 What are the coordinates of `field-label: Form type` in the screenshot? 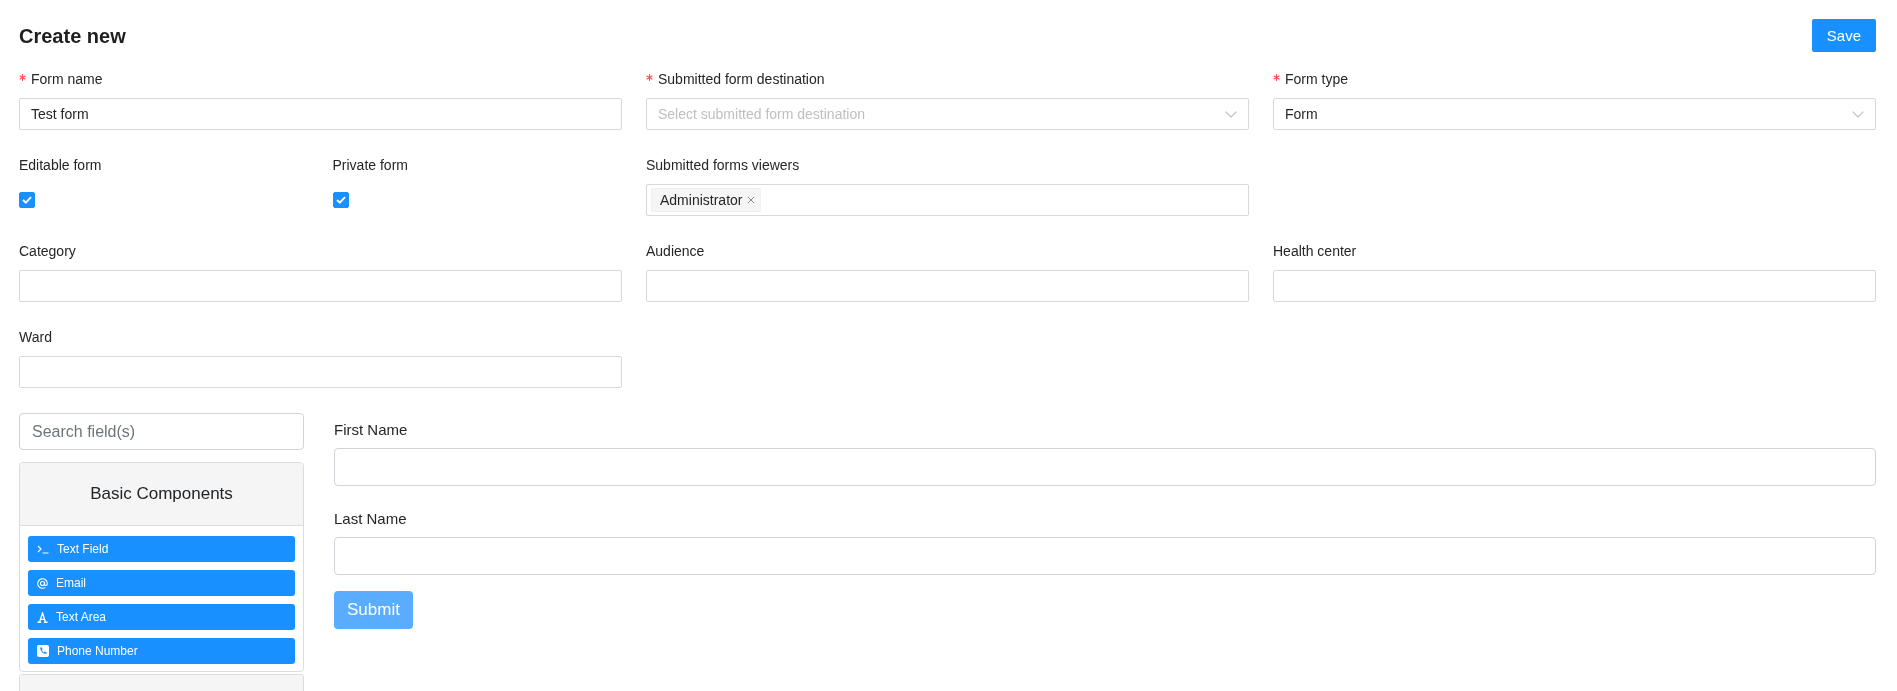 It's located at (1316, 79).